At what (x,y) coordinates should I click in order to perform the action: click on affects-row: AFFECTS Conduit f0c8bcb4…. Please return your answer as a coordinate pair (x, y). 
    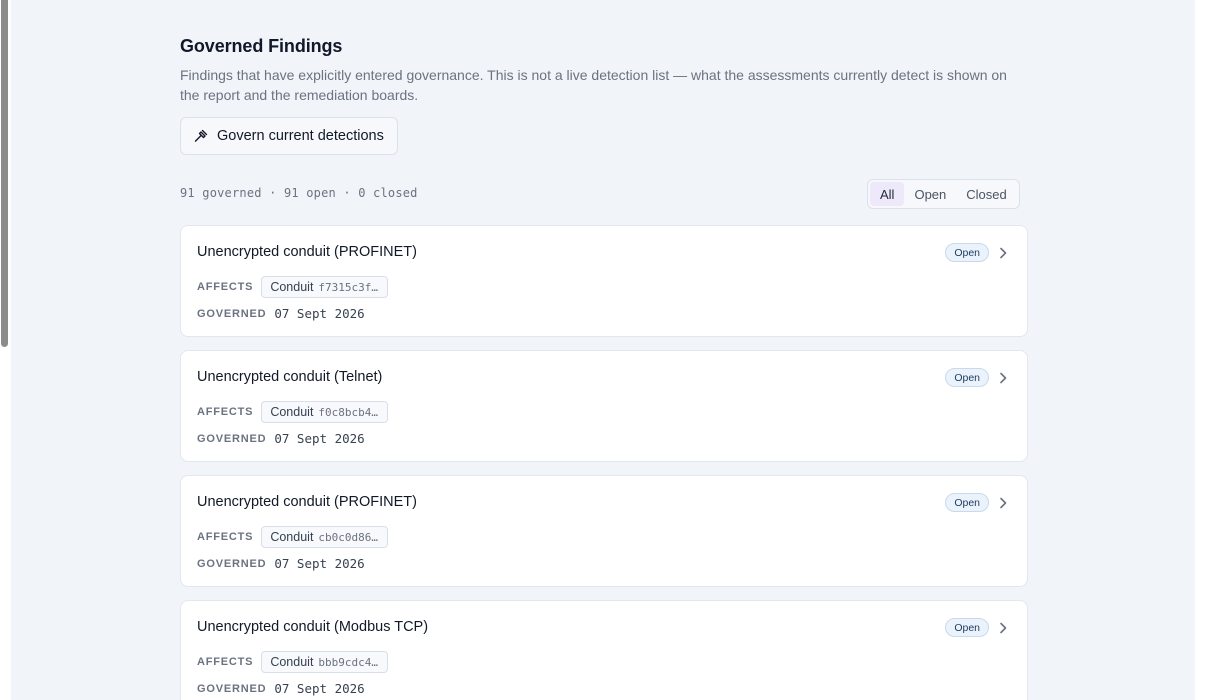
    Looking at the image, I should click on (293, 412).